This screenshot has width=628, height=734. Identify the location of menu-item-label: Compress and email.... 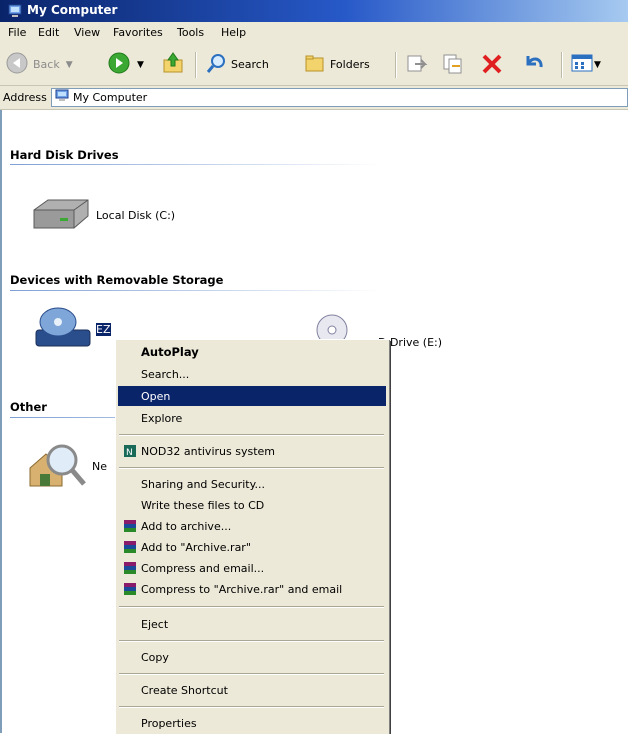
(203, 568).